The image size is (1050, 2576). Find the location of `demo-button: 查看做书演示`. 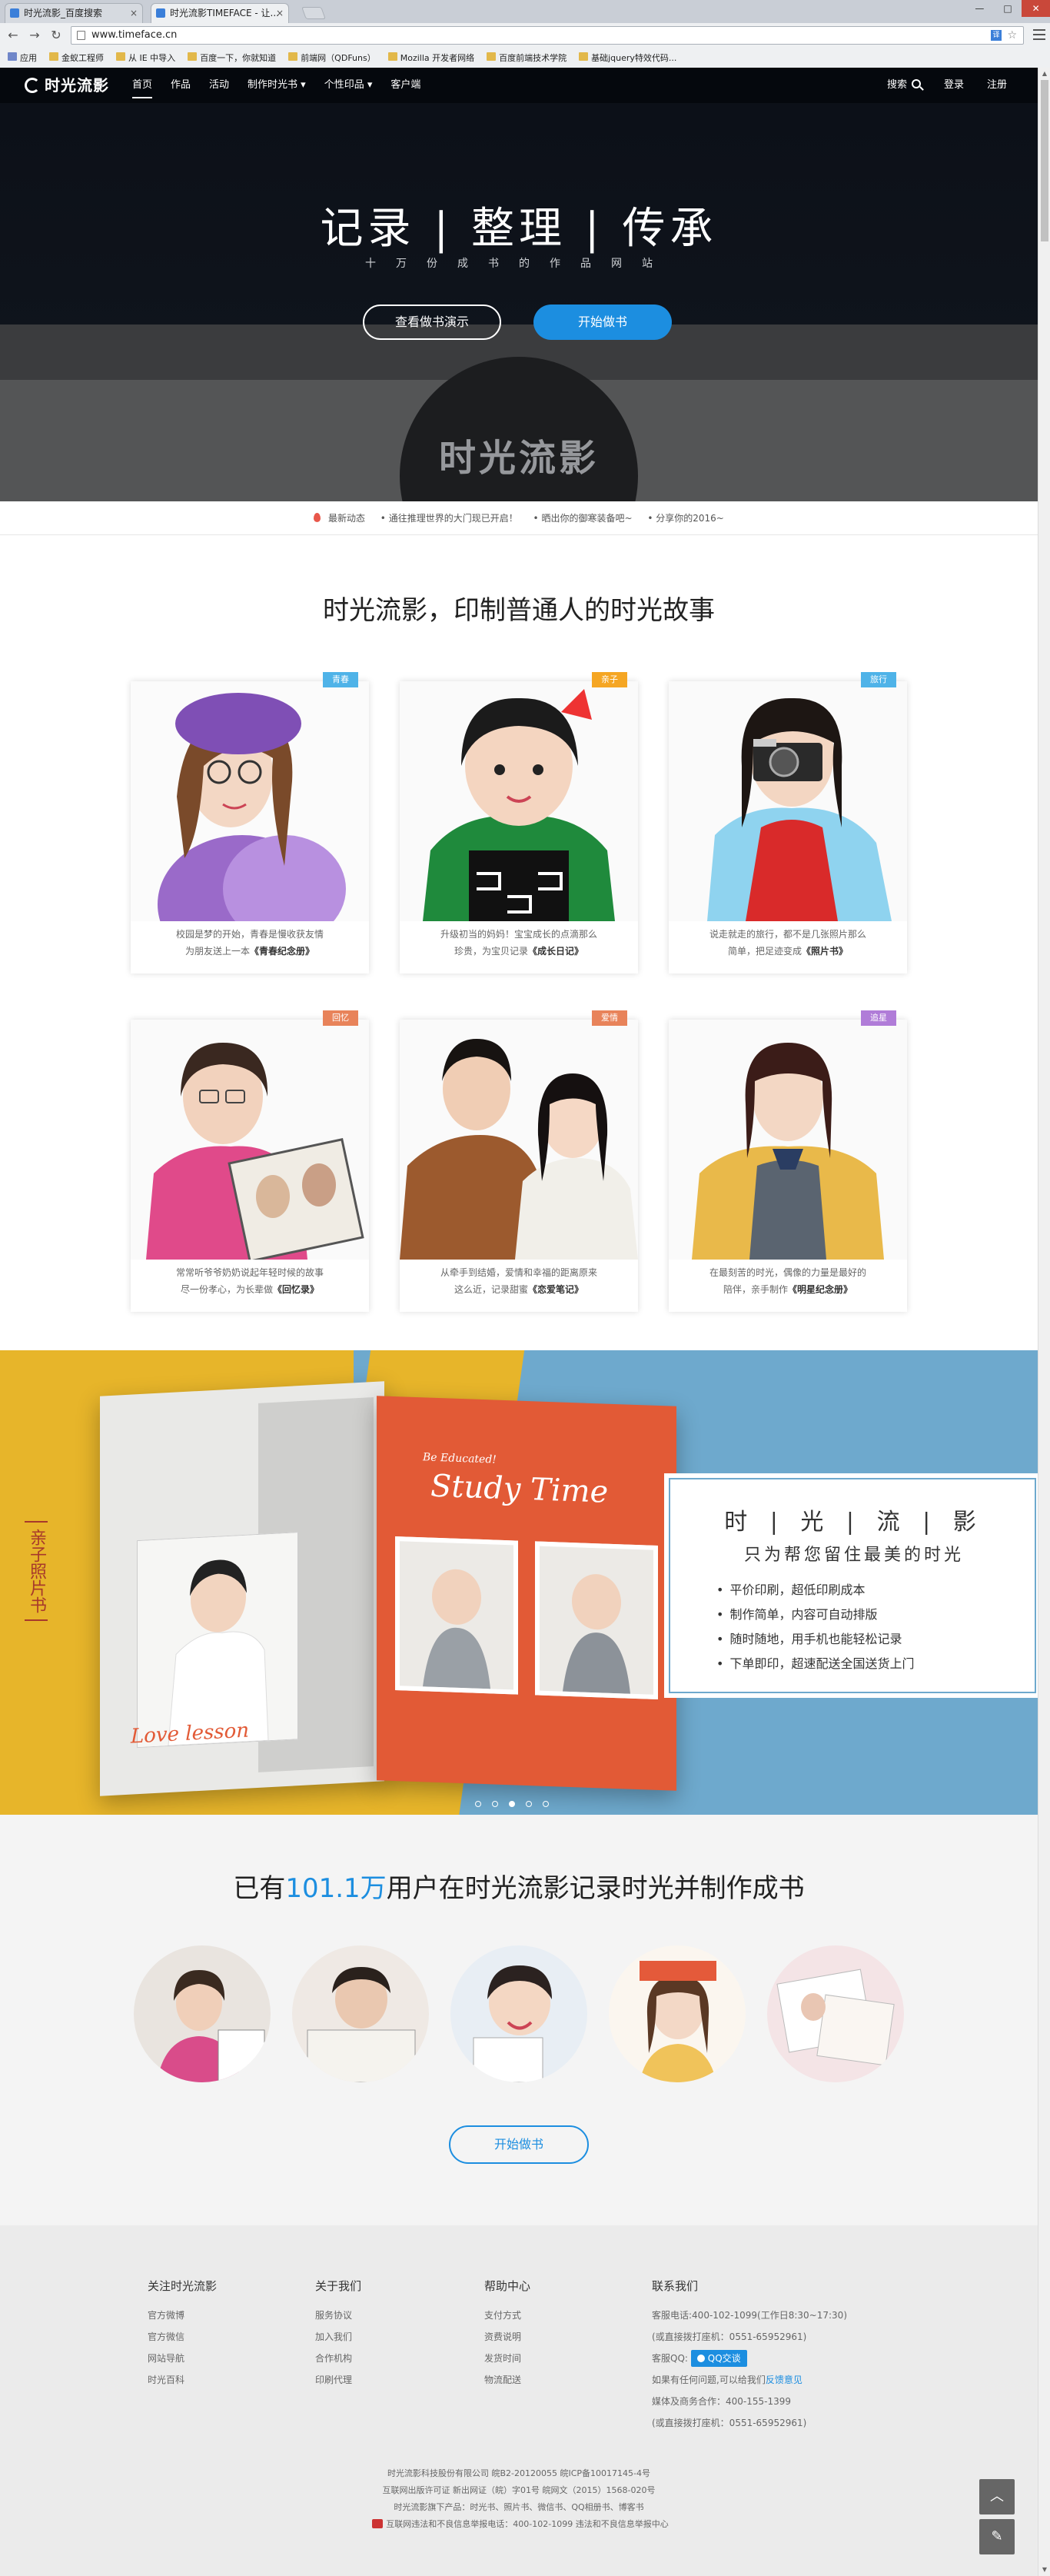

demo-button: 查看做书演示 is located at coordinates (432, 322).